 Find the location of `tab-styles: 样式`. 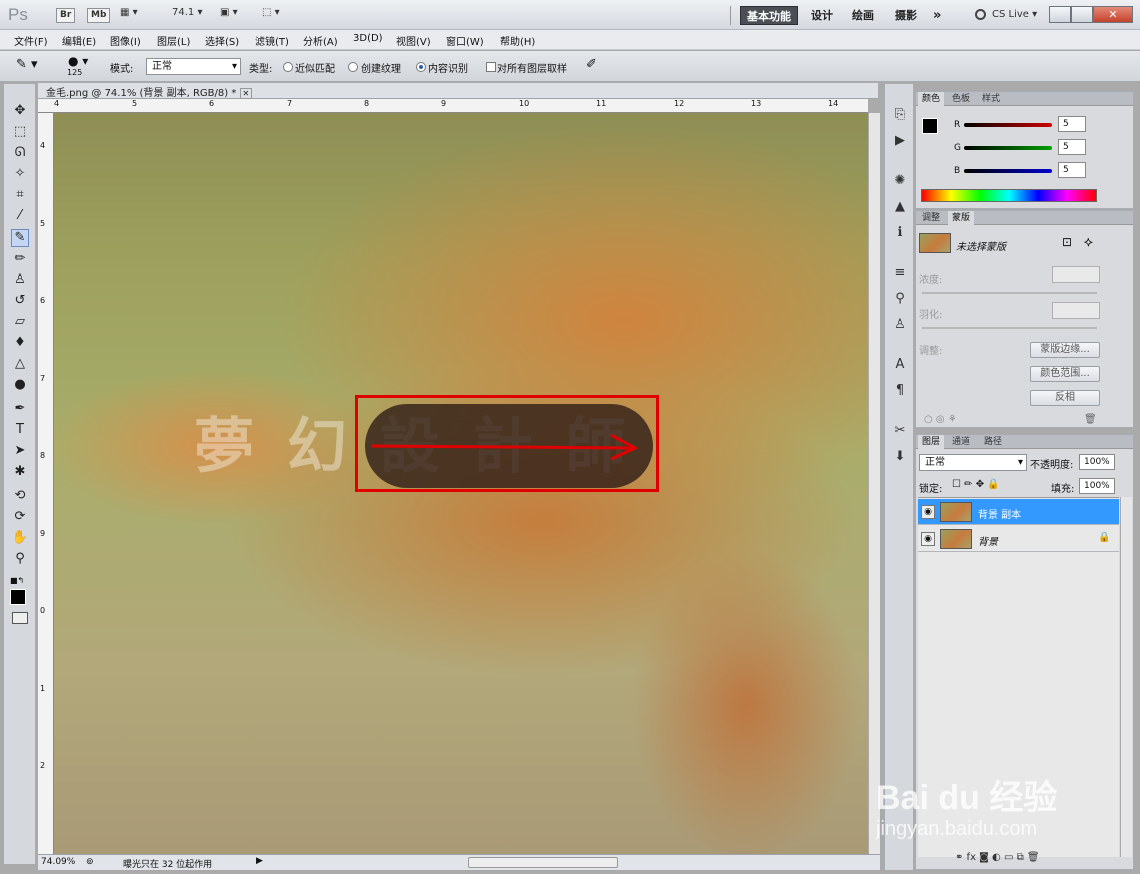

tab-styles: 样式 is located at coordinates (991, 99).